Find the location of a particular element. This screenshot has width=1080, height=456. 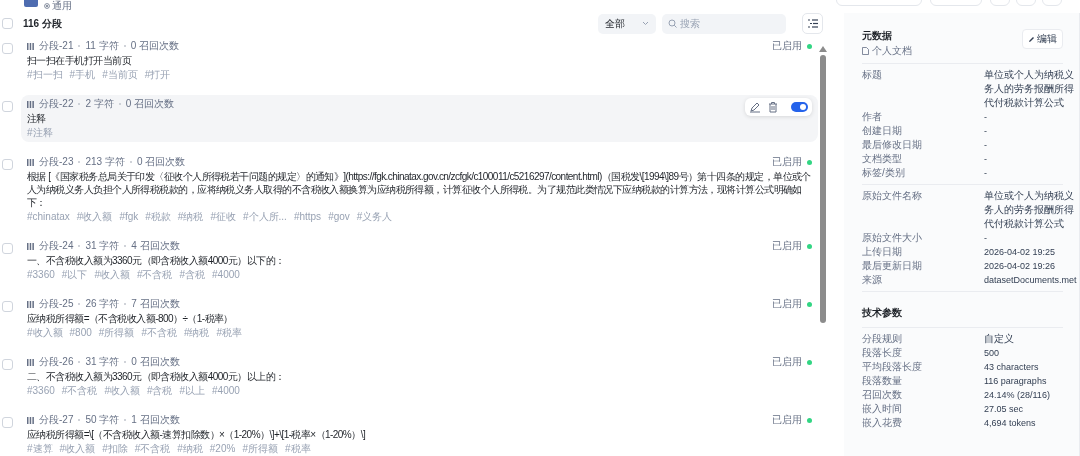

char-count: 31 字符 is located at coordinates (102, 246).